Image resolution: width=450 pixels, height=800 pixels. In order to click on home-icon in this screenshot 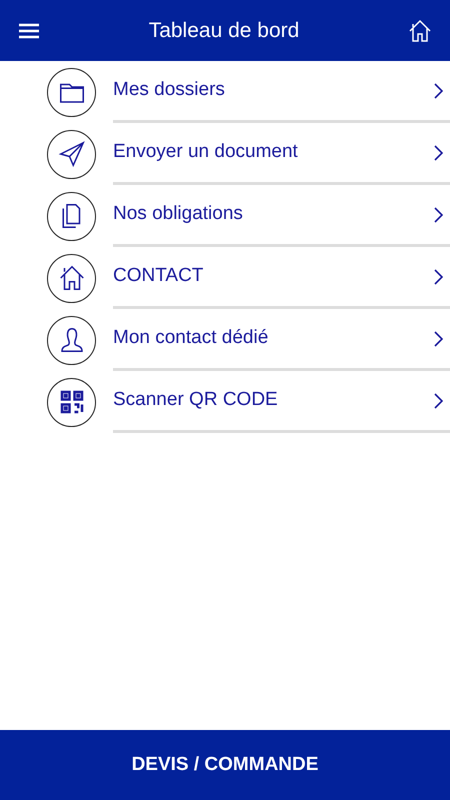, I will do `click(420, 30)`.